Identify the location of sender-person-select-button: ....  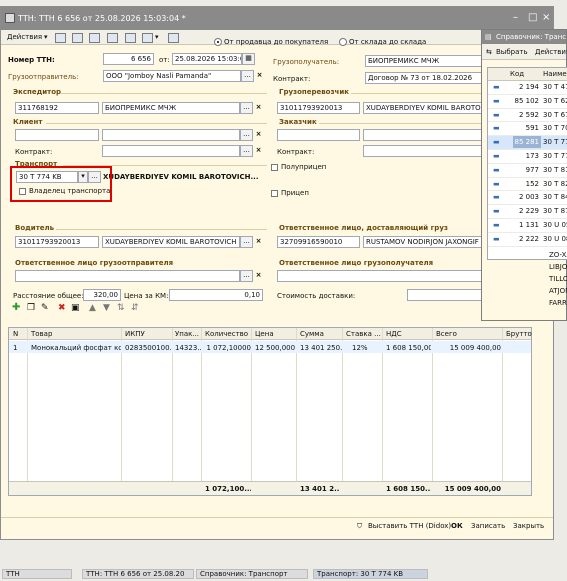
(246, 276).